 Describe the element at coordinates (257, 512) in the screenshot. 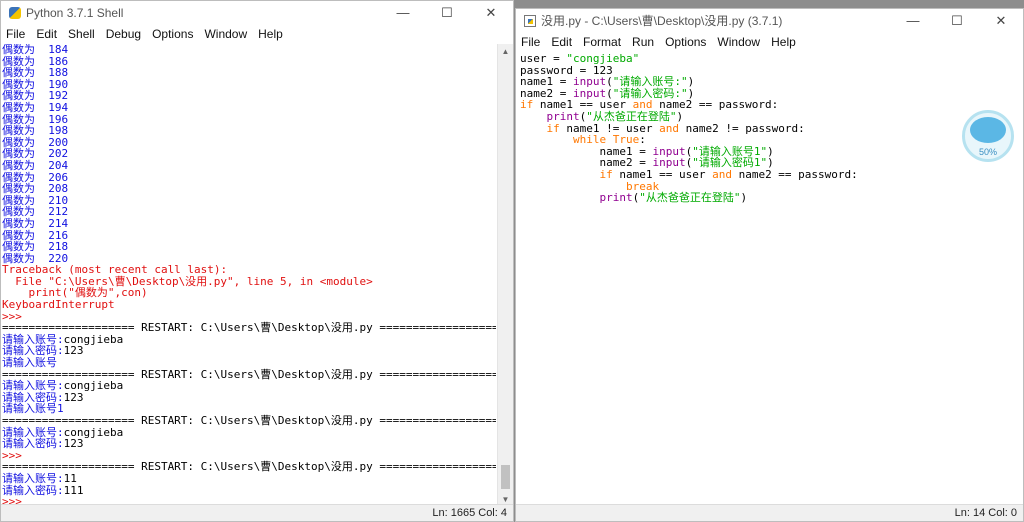

I see `shell-statusbar: Ln: 1665 Col: 4` at that location.